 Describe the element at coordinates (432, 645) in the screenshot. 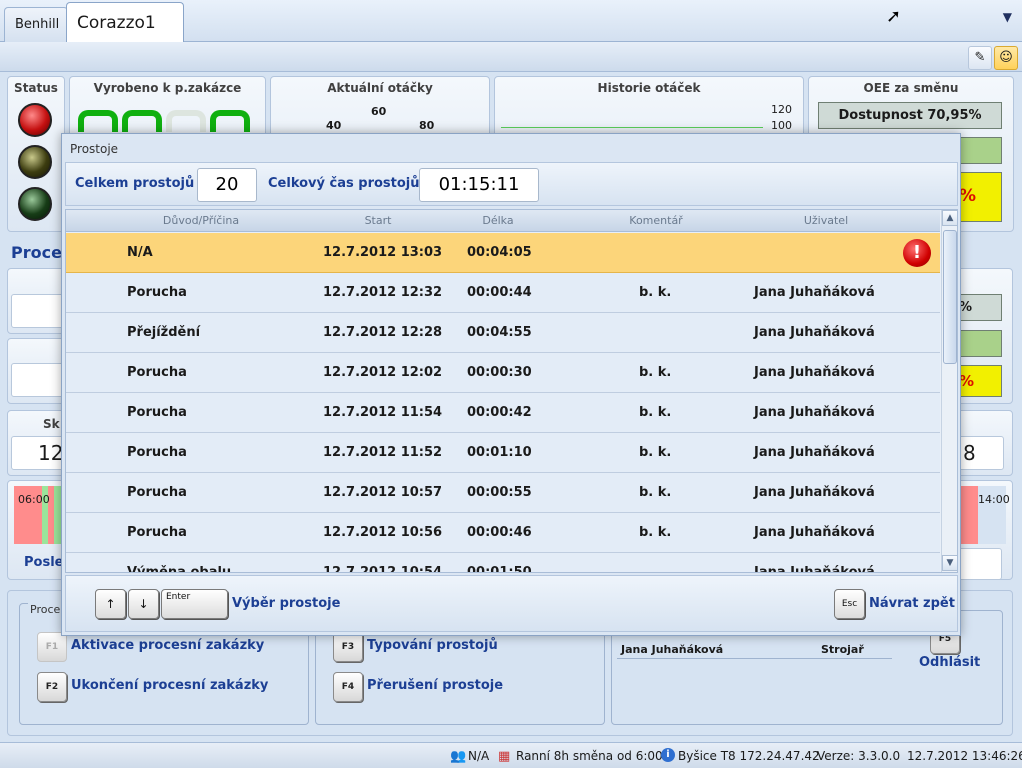

I see `typovani-button: Typování prostojů` at that location.